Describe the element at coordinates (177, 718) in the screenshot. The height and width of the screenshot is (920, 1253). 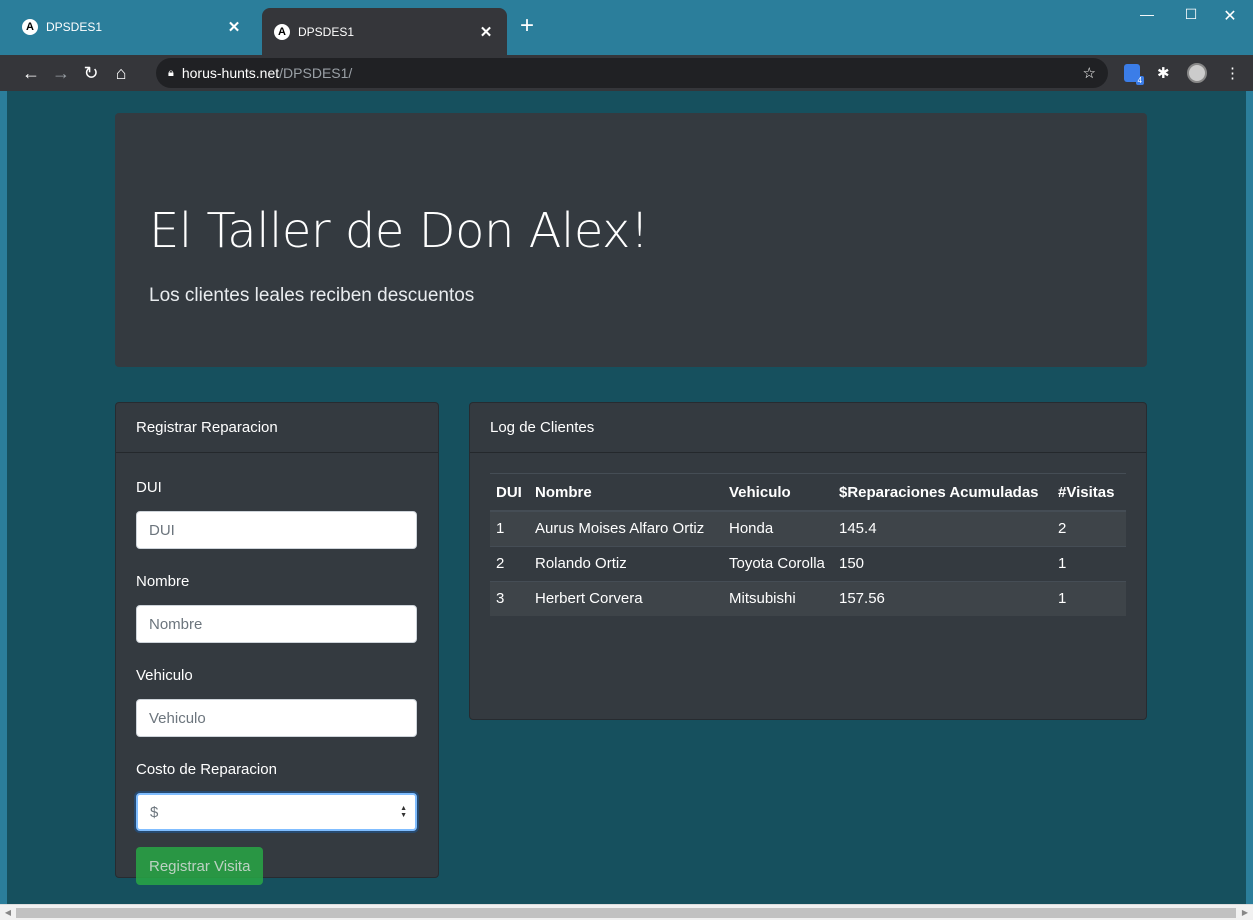
I see `vehiculo-placeholder: Vehiculo` at that location.